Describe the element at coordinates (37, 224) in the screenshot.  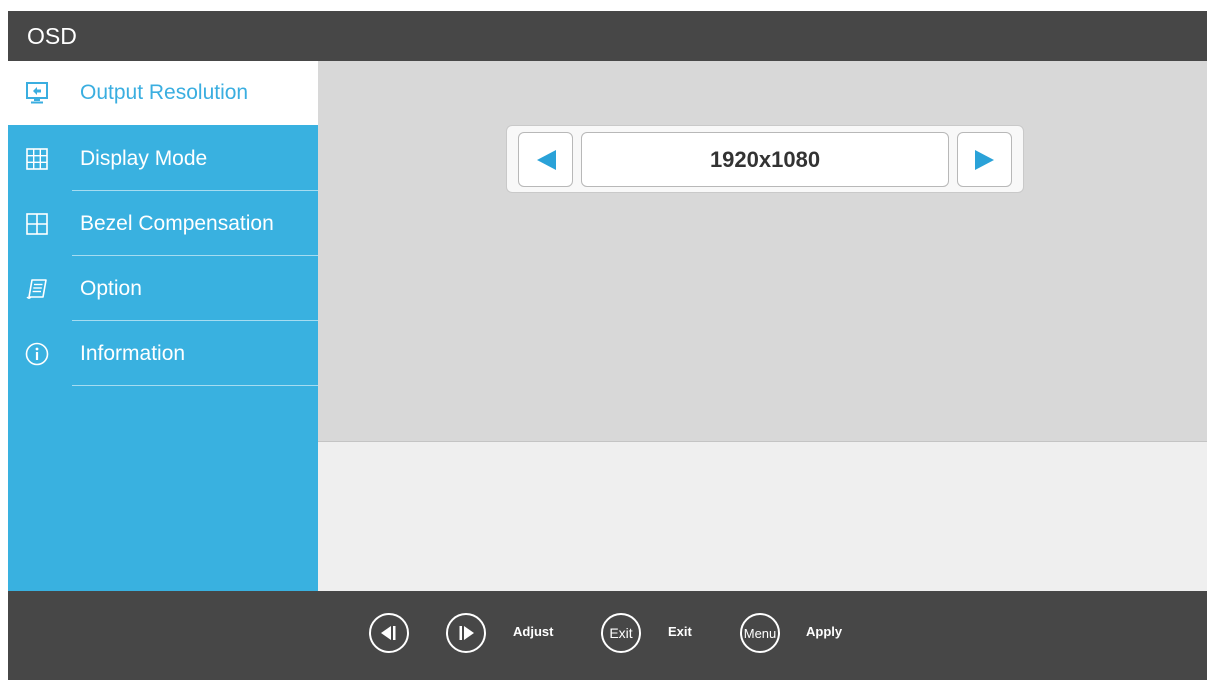
I see `bezel-icon` at that location.